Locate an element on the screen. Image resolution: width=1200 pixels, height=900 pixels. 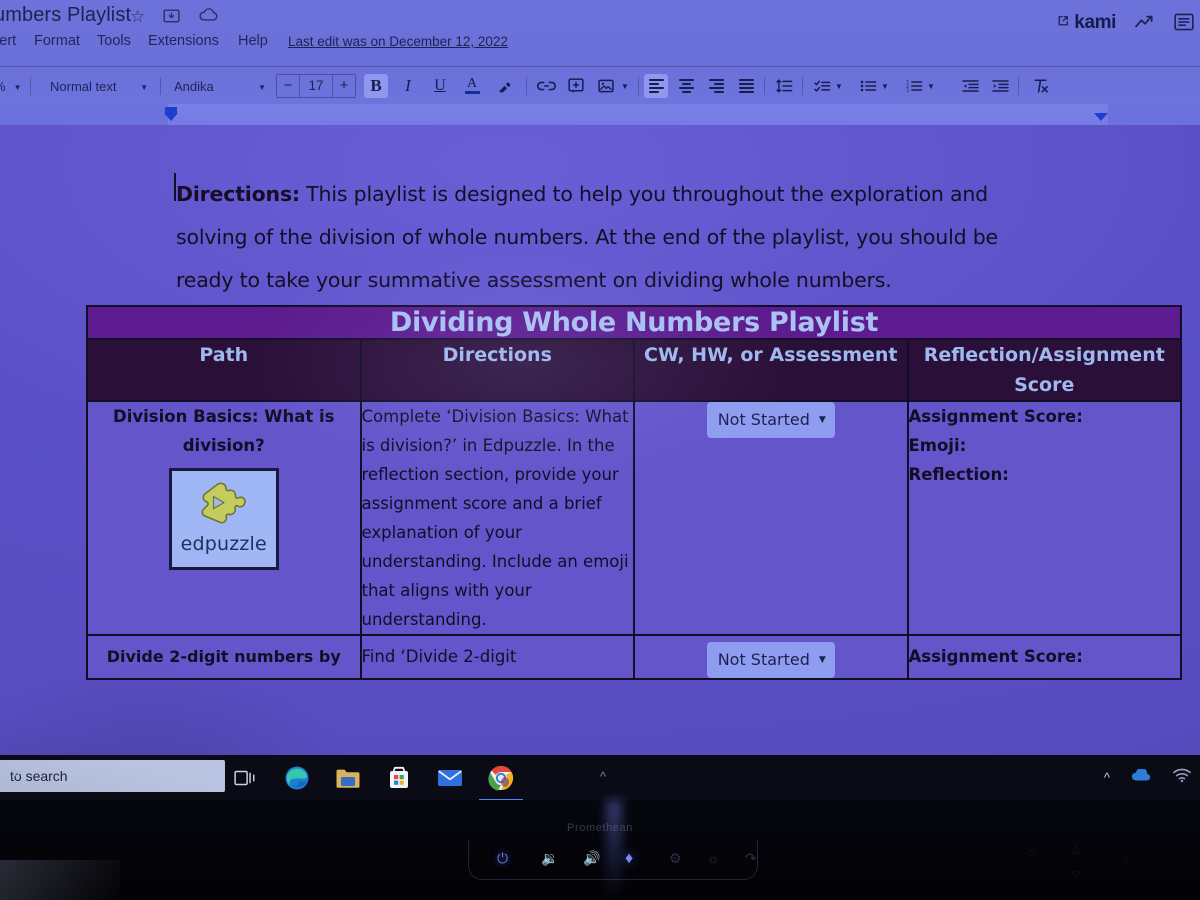
font-family-dropdown: Andika ▼ is located at coordinates (220, 86).